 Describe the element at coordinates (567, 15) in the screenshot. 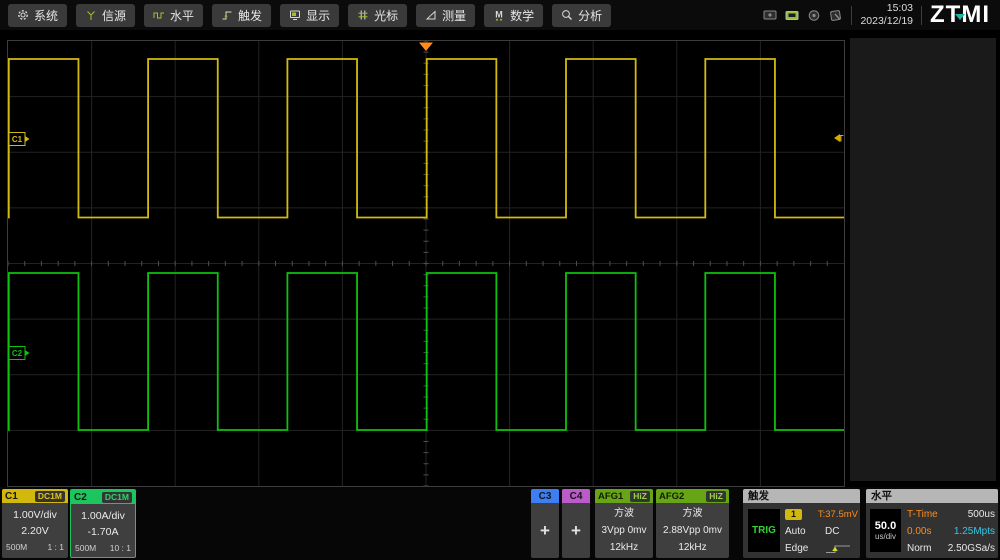

I see `analysis-icon` at that location.